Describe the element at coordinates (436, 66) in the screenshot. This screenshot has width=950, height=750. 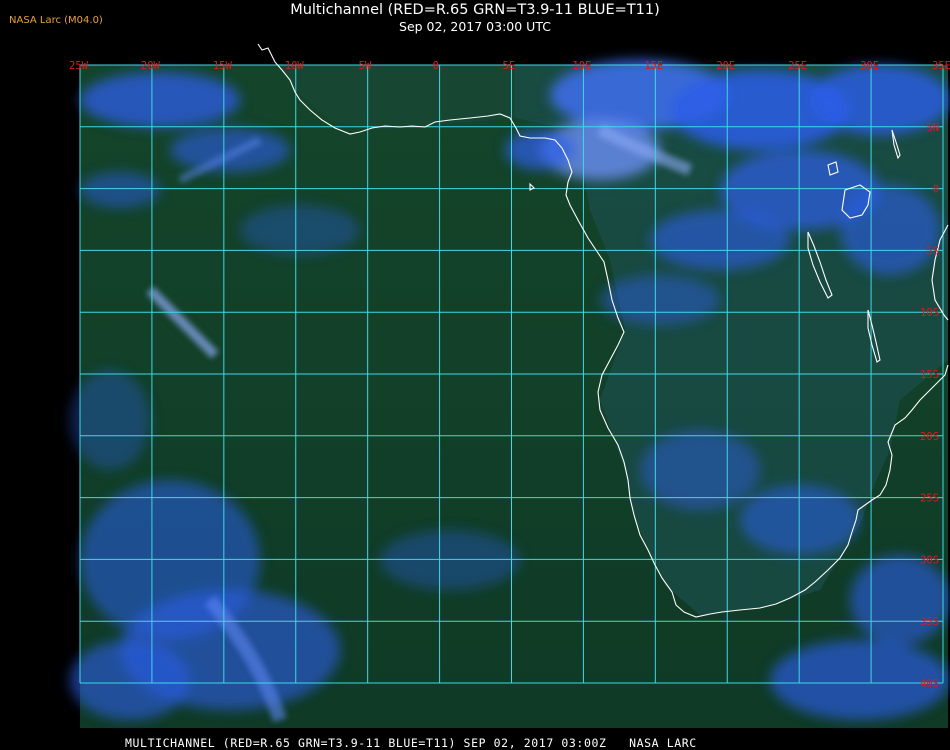
I see `longitude-label: 0` at that location.